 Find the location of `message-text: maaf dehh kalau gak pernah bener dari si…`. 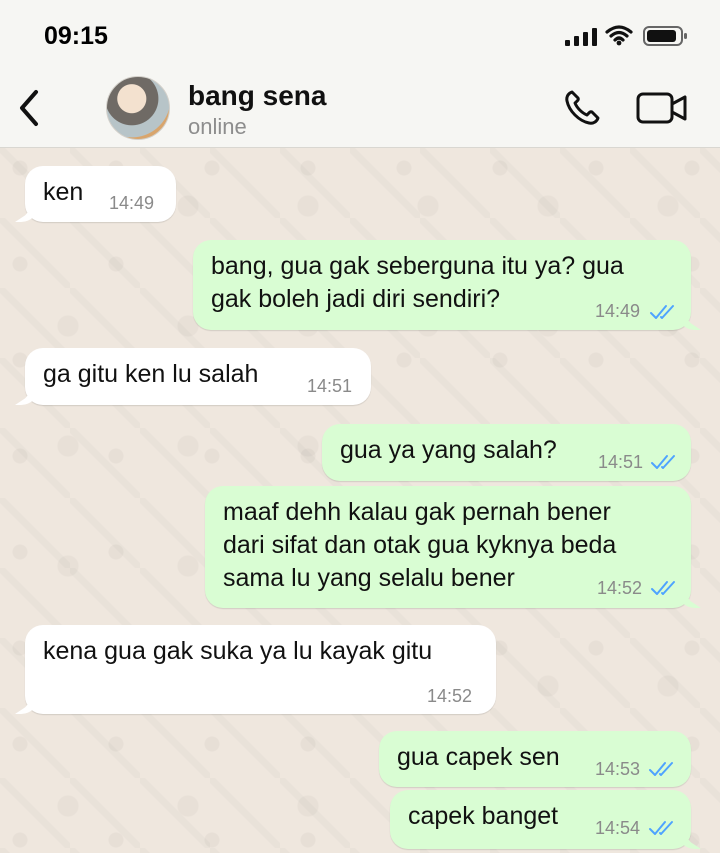

message-text: maaf dehh kalau gak pernah bener dari si… is located at coordinates (420, 545).